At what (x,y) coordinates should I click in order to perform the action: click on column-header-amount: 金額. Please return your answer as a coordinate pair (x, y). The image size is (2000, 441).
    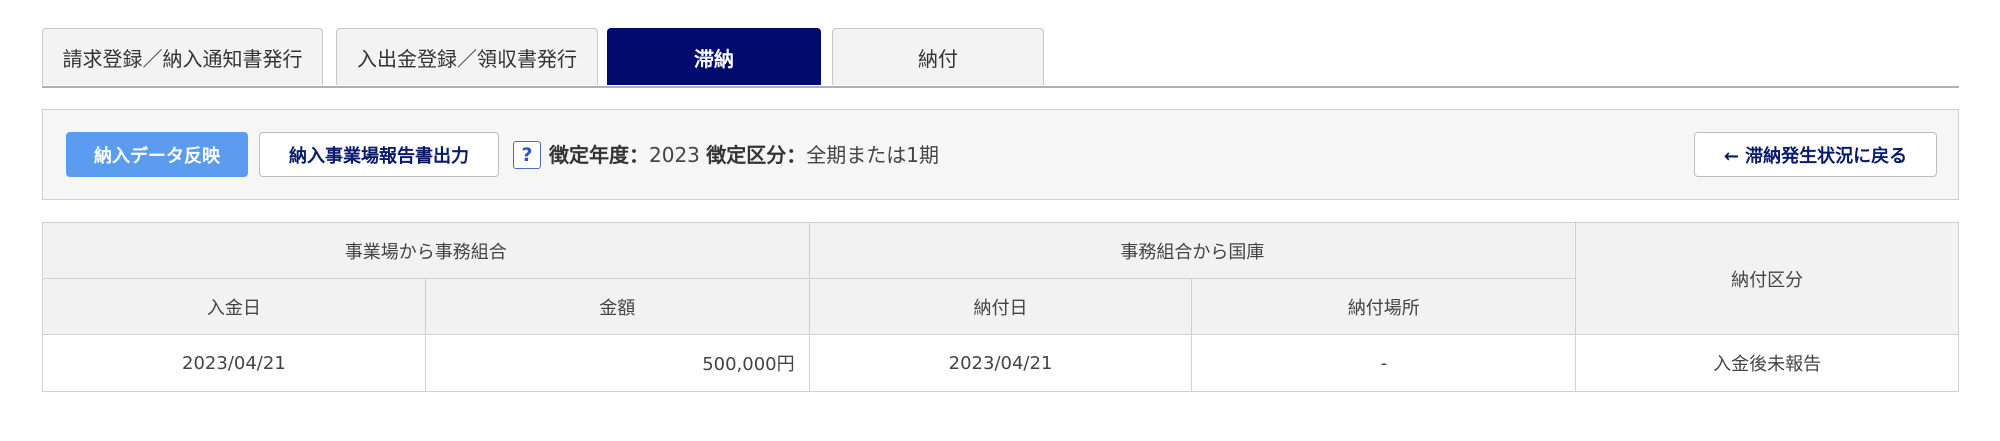
    Looking at the image, I should click on (617, 306).